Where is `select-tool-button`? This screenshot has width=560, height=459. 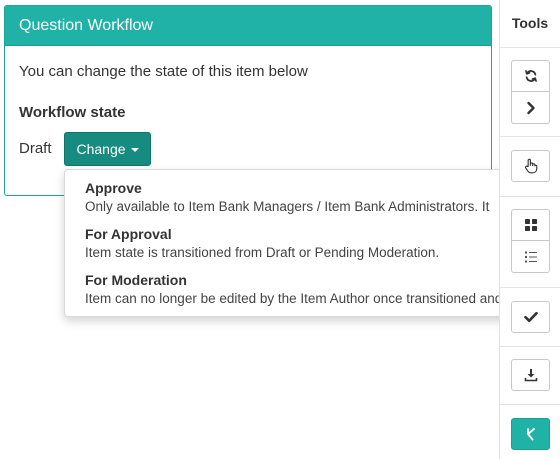
select-tool-button is located at coordinates (530, 166).